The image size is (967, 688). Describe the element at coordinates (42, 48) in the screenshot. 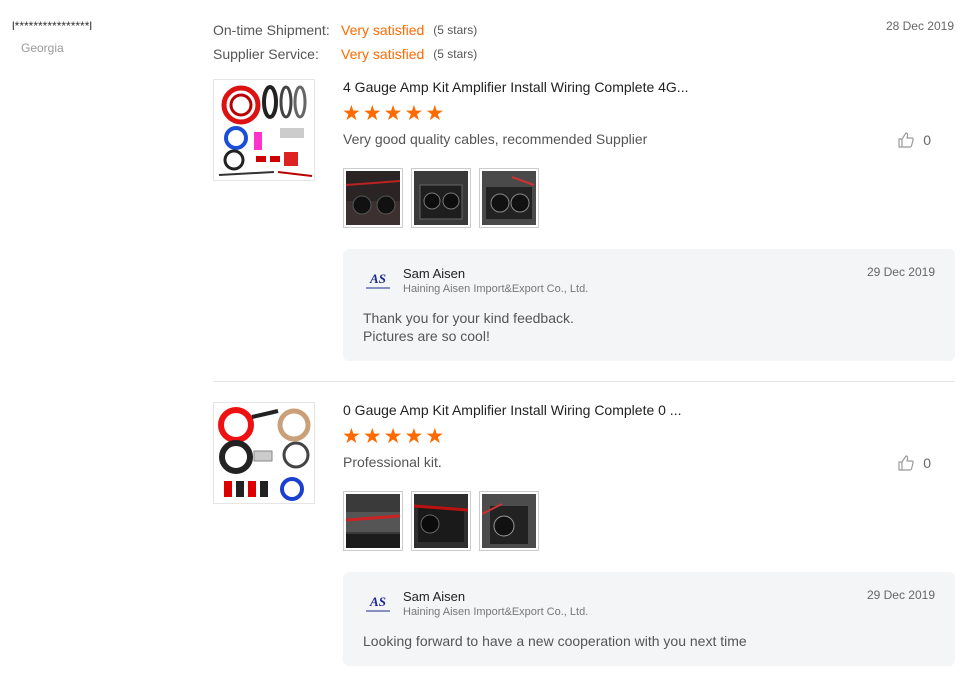

I see `reviewer-country: Georgia` at that location.